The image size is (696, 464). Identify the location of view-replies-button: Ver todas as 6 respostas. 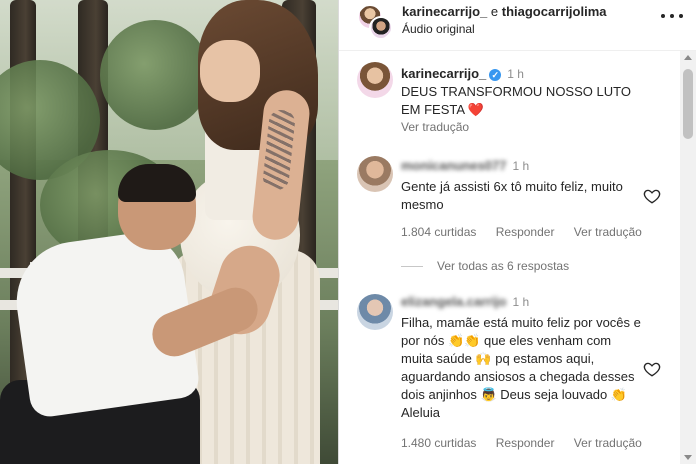
(485, 266).